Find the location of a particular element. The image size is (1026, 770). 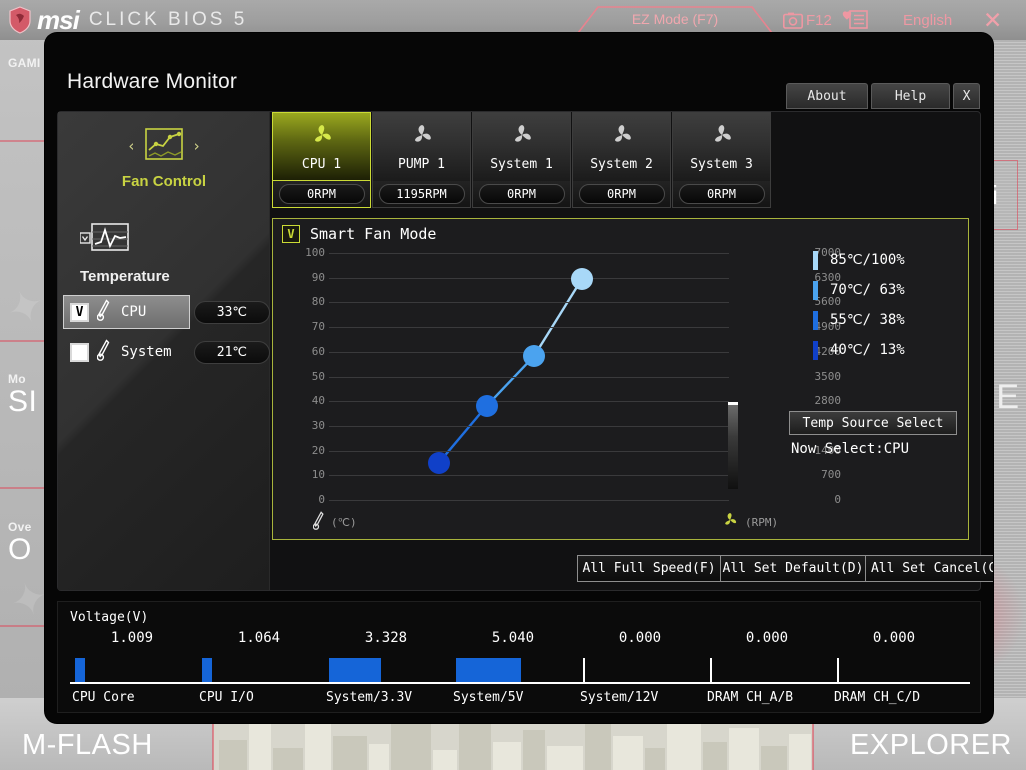

prev-arrow-icon: ‹ is located at coordinates (131, 146).